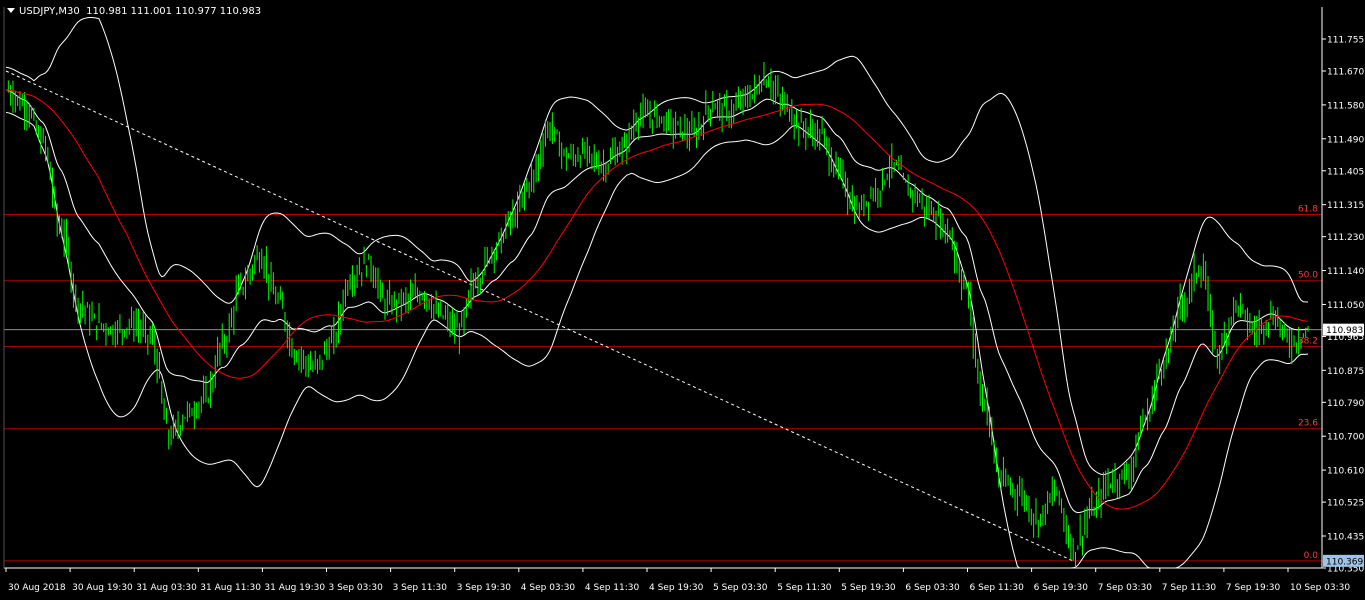  I want to click on x-tick-label-9: 4 Sep 11:30, so click(612, 588).